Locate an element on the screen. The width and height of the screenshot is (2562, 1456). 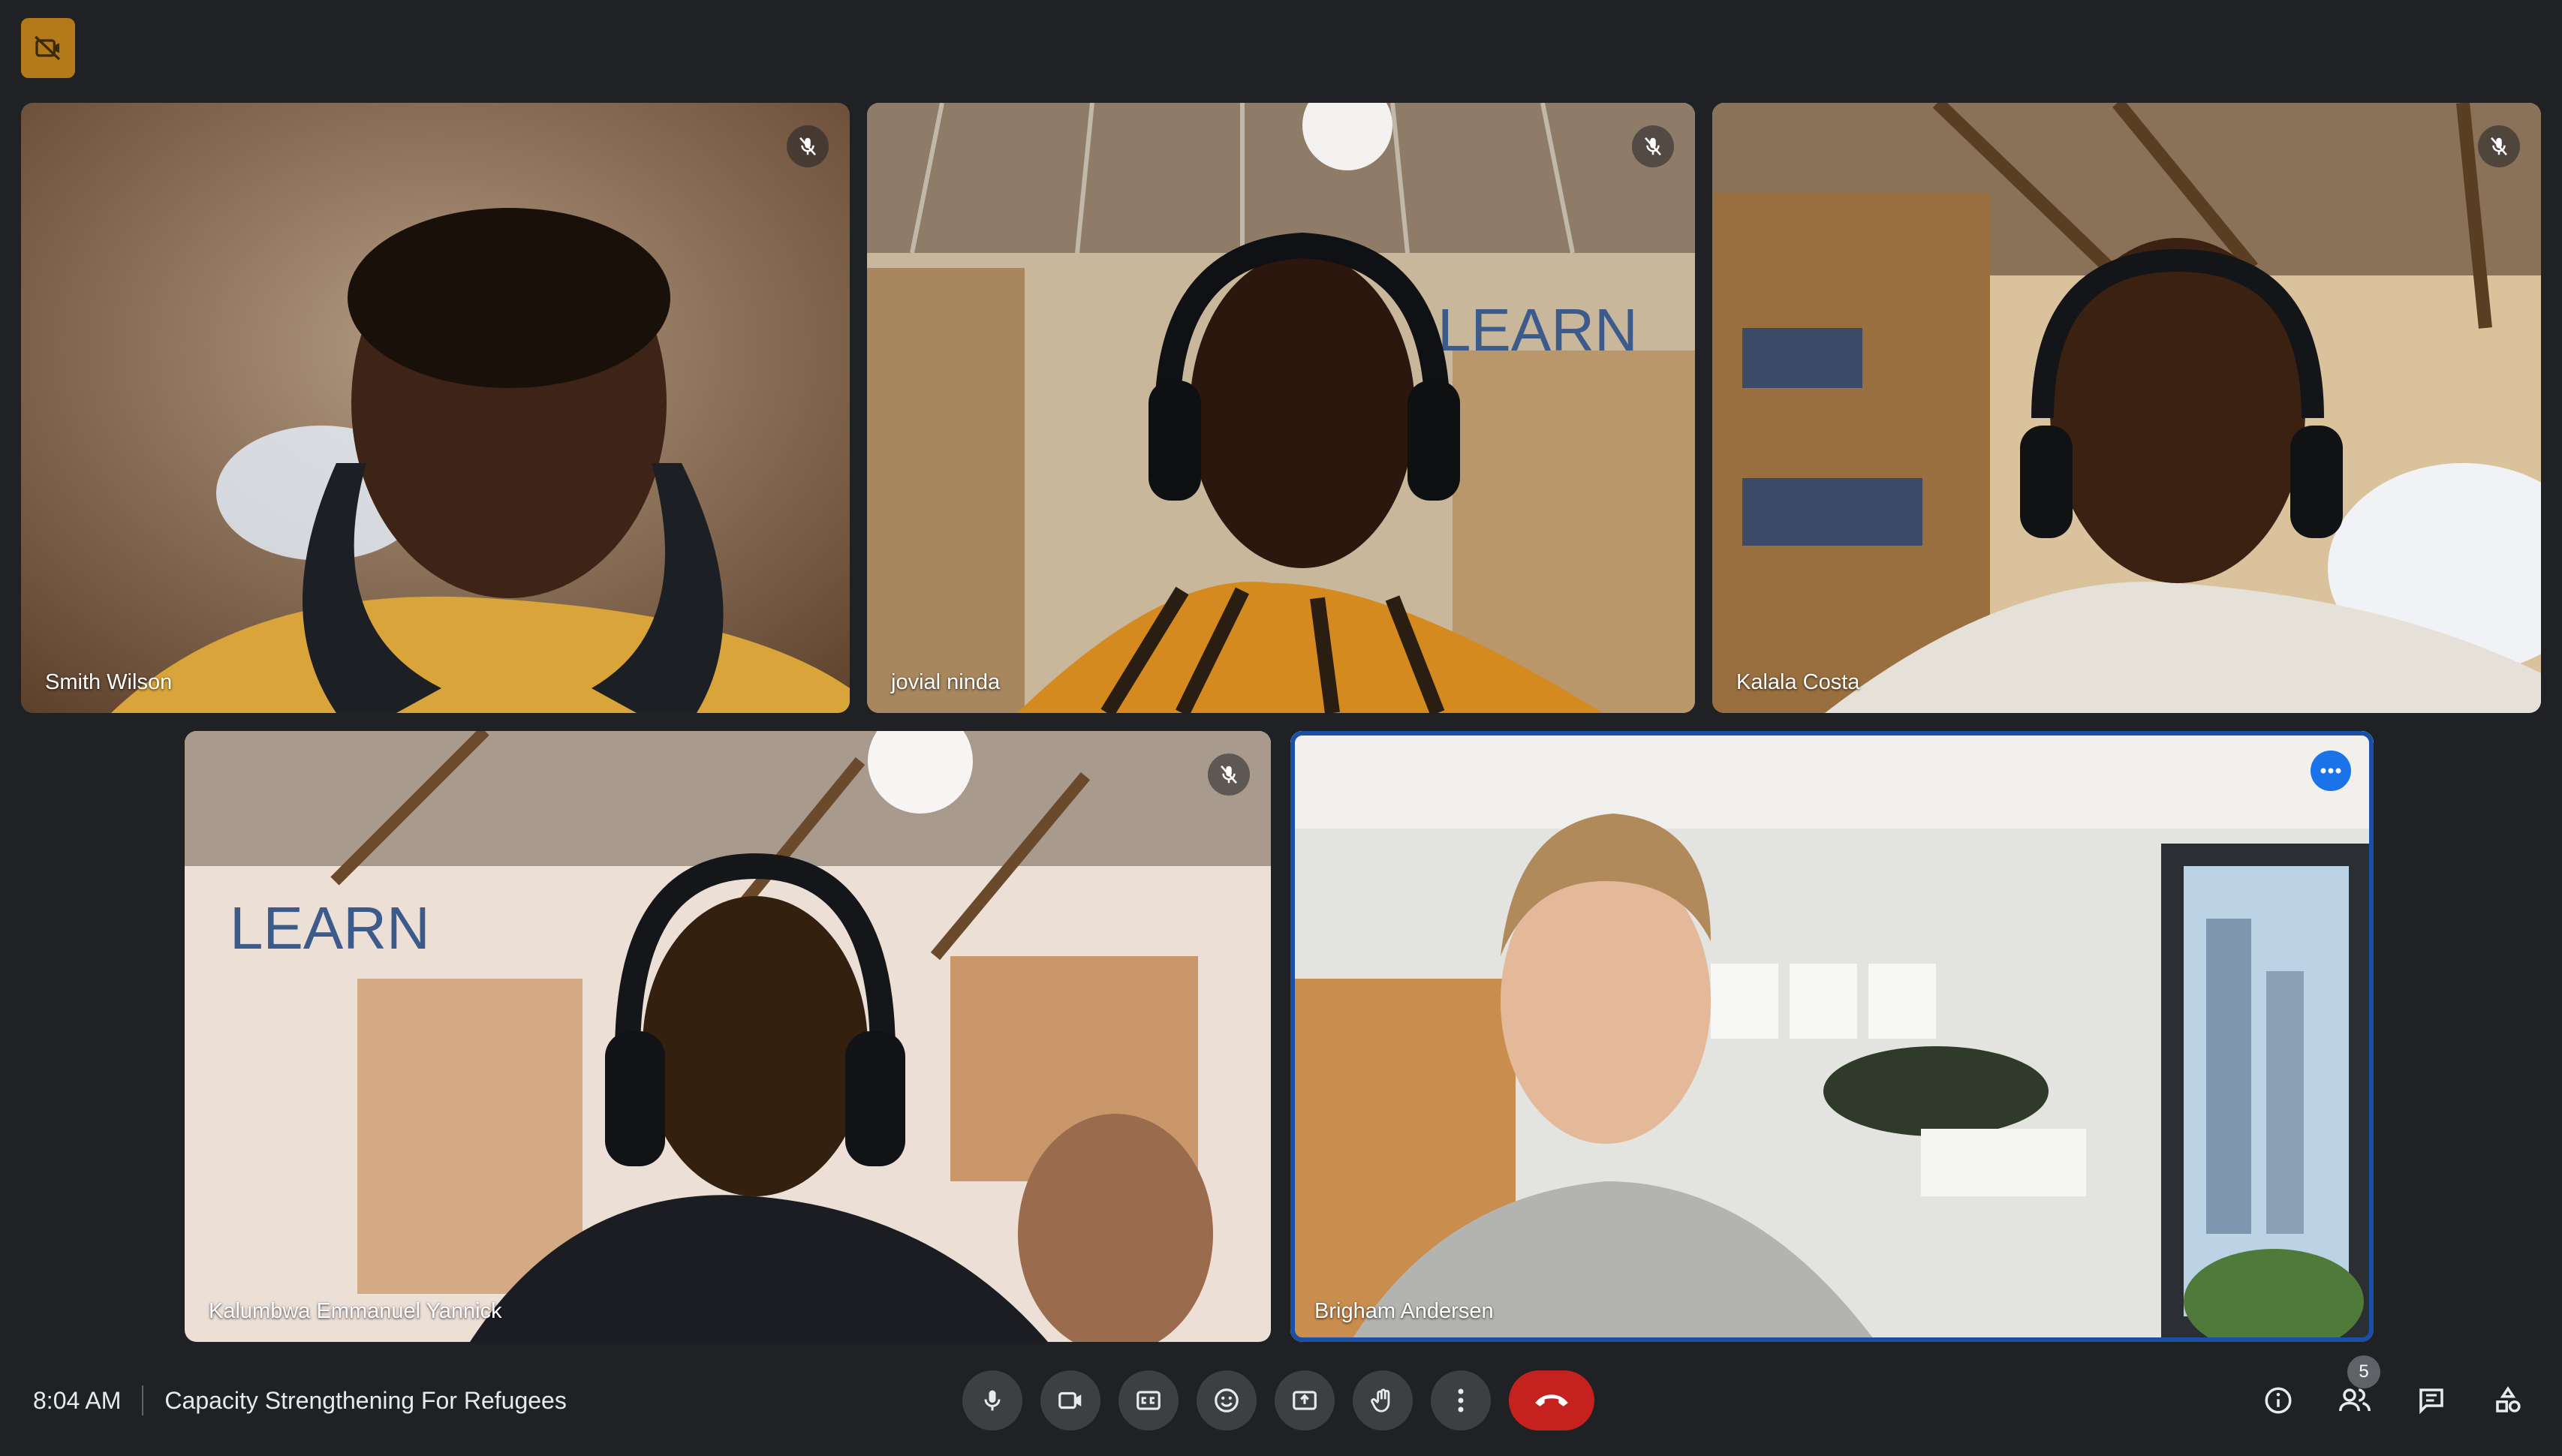
camera-button is located at coordinates (1070, 1400).